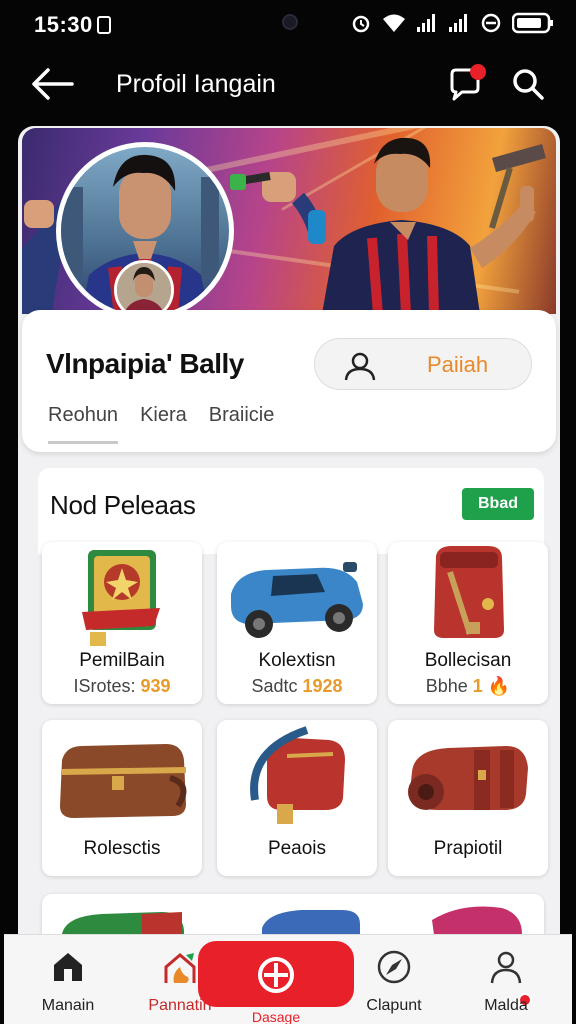 This screenshot has height=1024, width=576. Describe the element at coordinates (123, 781) in the screenshot. I see `suitcase-icon` at that location.